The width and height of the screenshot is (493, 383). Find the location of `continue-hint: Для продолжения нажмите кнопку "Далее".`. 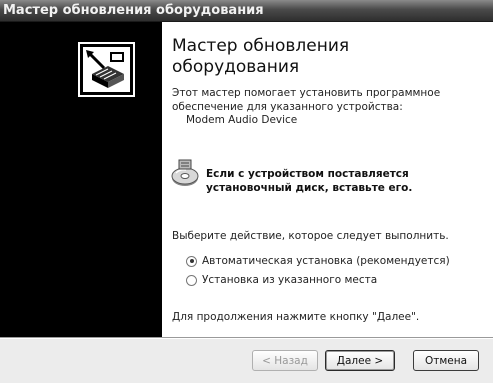

continue-hint: Для продолжения нажмите кнопку "Далее". is located at coordinates (296, 317).